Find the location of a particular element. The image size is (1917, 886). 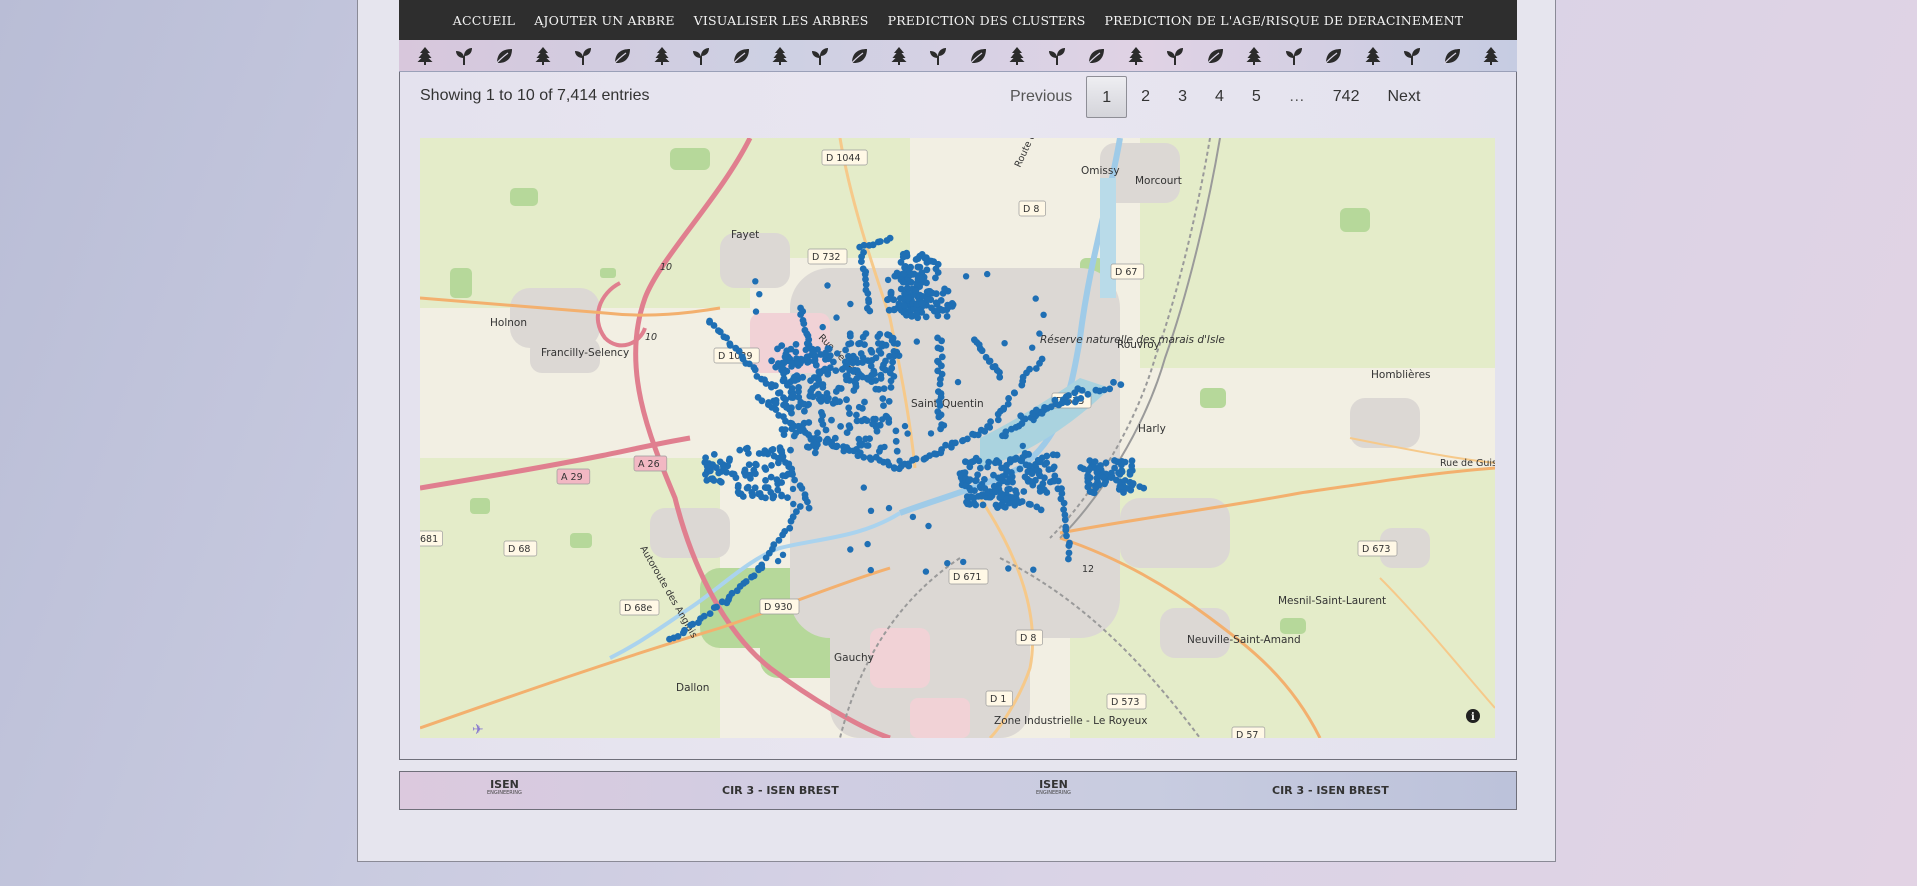

pagination-next-button: Next is located at coordinates (1403, 97).